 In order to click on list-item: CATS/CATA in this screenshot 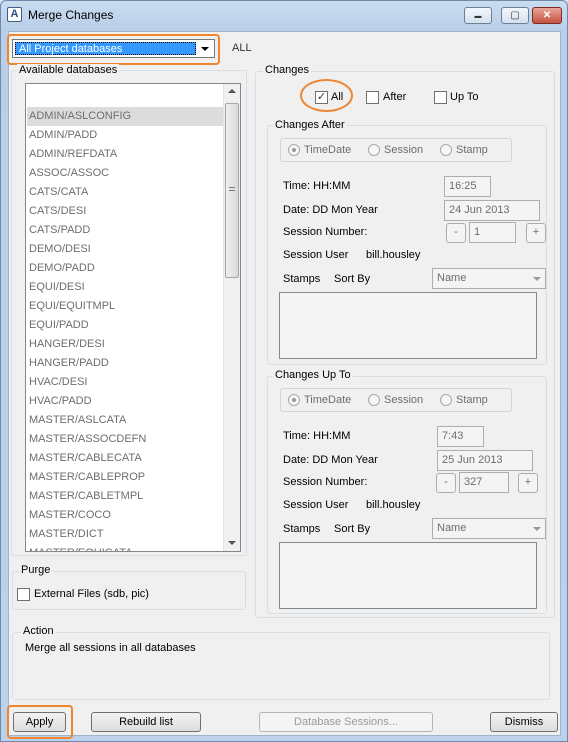, I will do `click(125, 192)`.